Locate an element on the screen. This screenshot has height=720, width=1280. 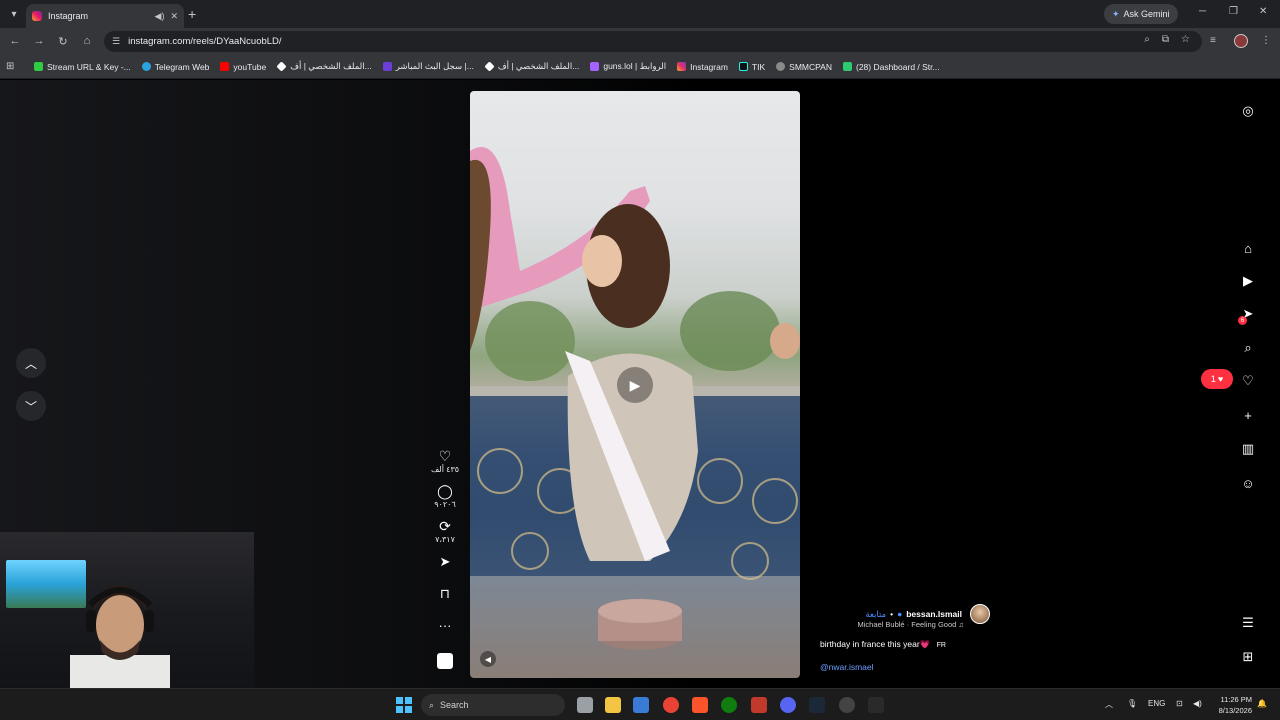
previous-reel-button: ︿ is located at coordinates (31, 363).